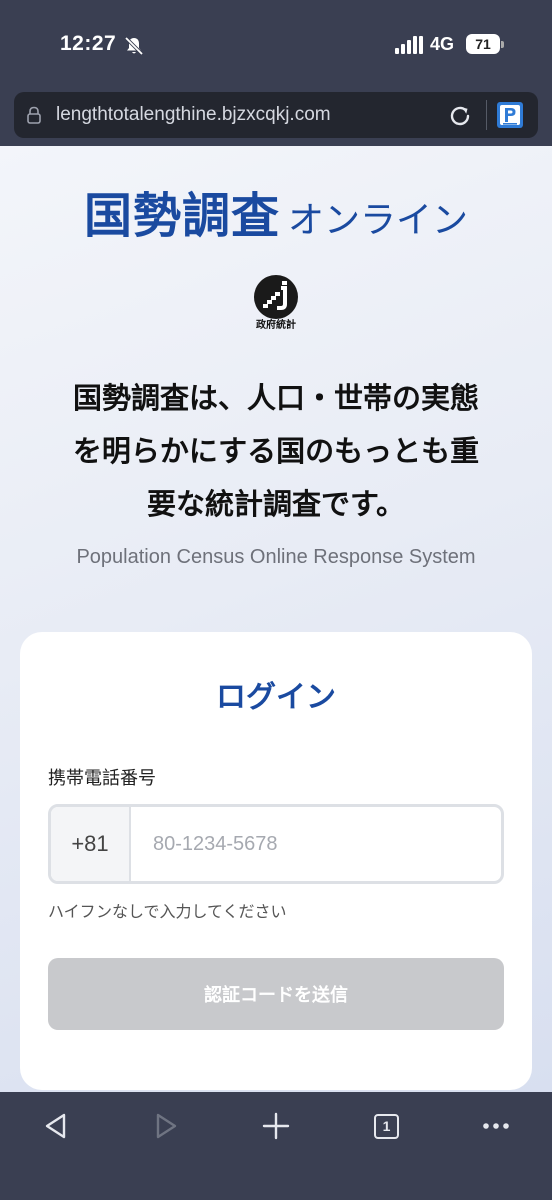 The width and height of the screenshot is (552, 1200). I want to click on parking-extension-icon, so click(510, 115).